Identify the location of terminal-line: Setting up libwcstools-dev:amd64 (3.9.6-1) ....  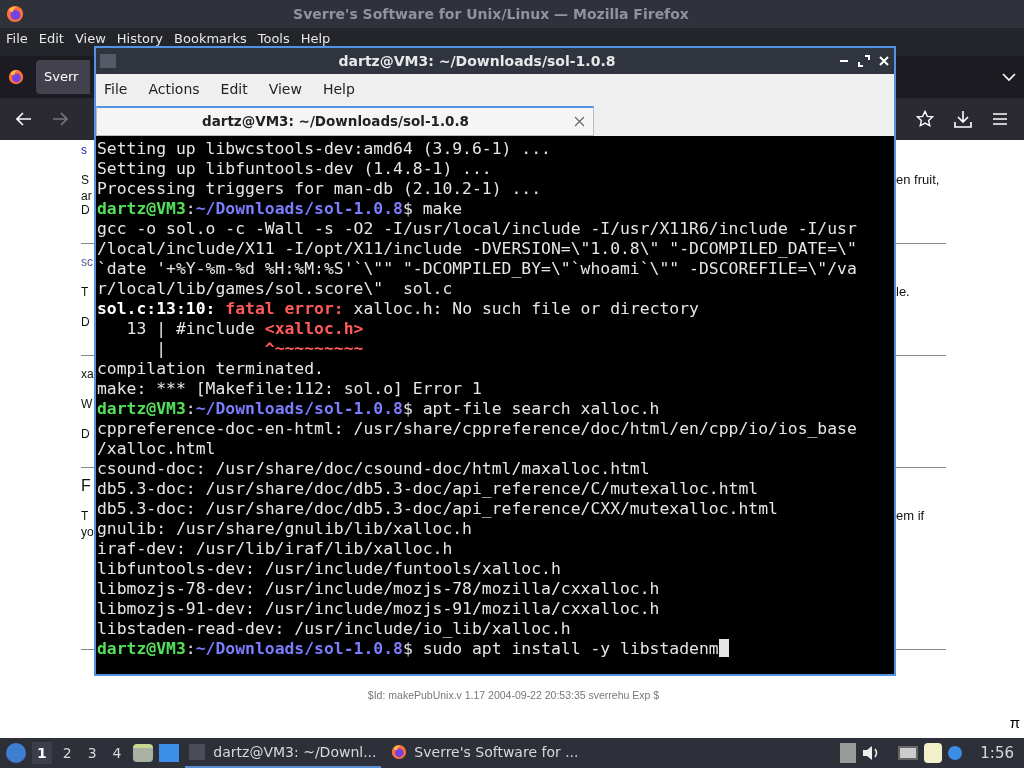
(324, 149).